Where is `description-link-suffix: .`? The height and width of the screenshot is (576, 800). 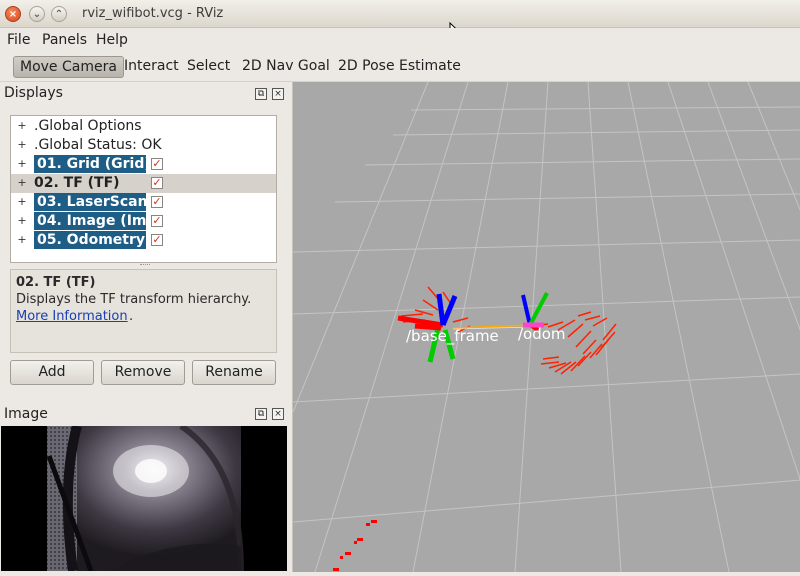 description-link-suffix: . is located at coordinates (131, 316).